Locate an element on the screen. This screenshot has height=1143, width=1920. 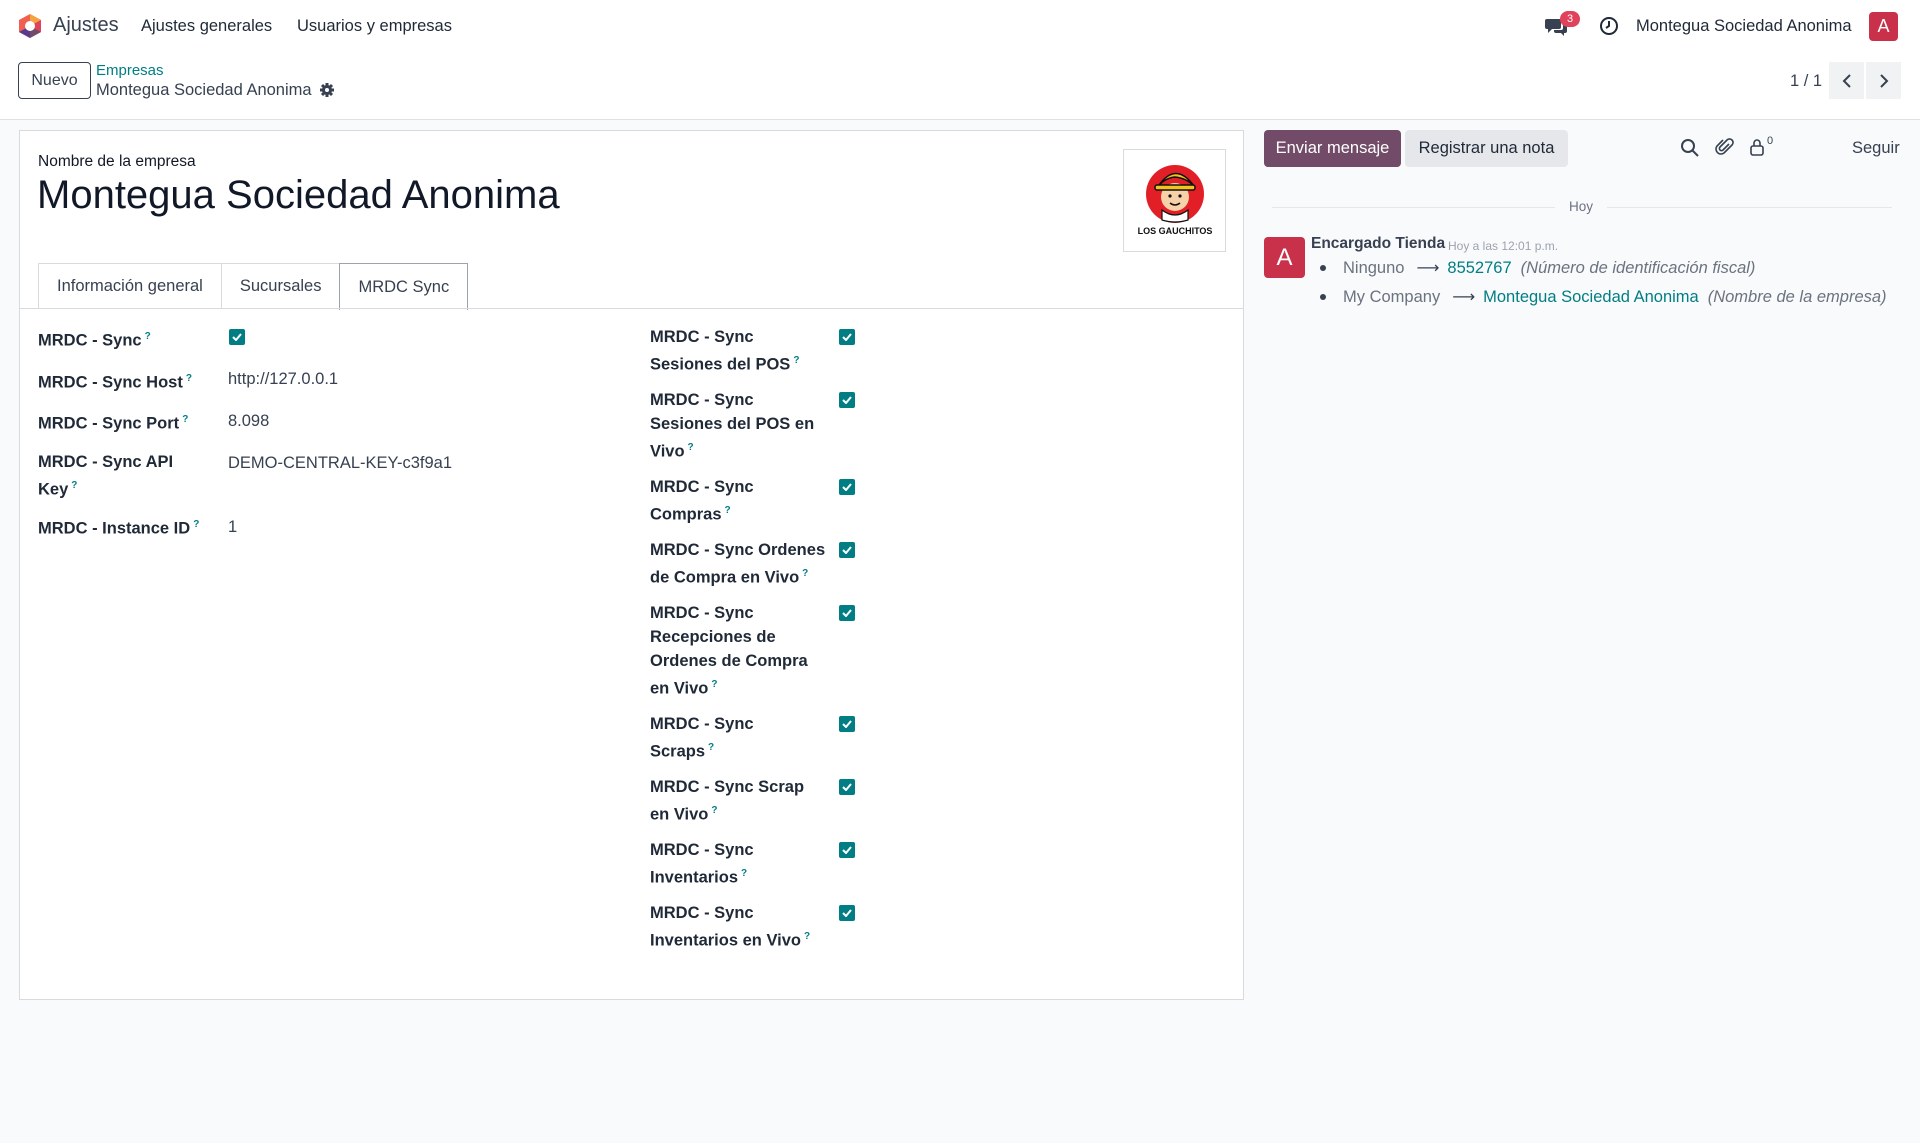
notebook-tabs: Información general Sucursales MRDC Sync is located at coordinates (253, 286).